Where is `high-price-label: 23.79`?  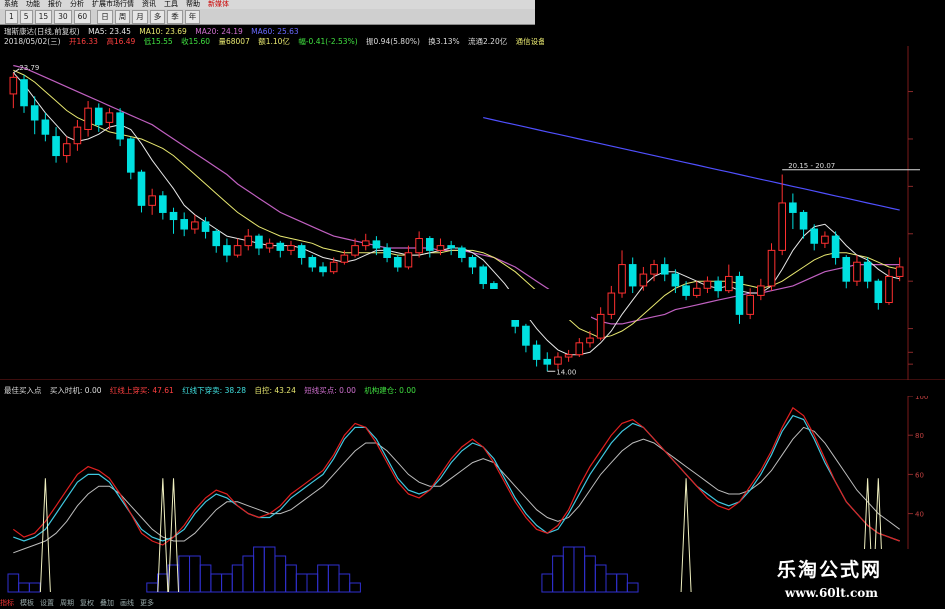 high-price-label: 23.79 is located at coordinates (29, 68).